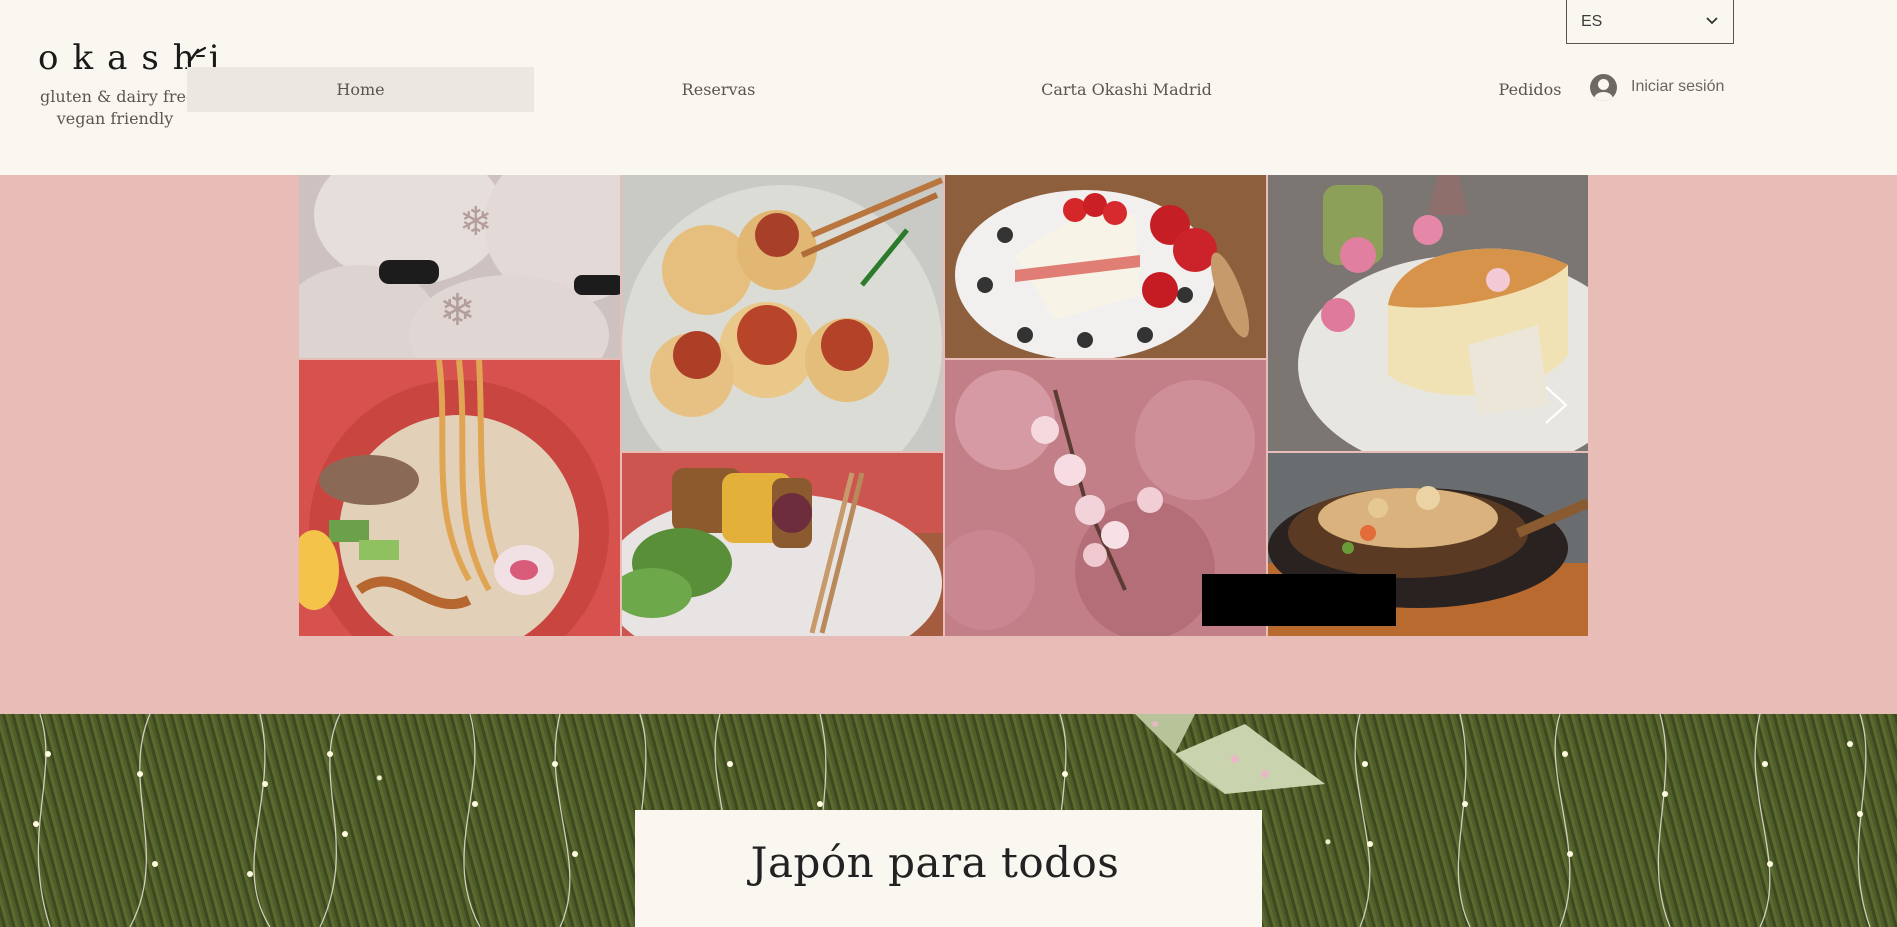 Image resolution: width=1897 pixels, height=927 pixels. I want to click on section-title: Japón para todos, so click(935, 862).